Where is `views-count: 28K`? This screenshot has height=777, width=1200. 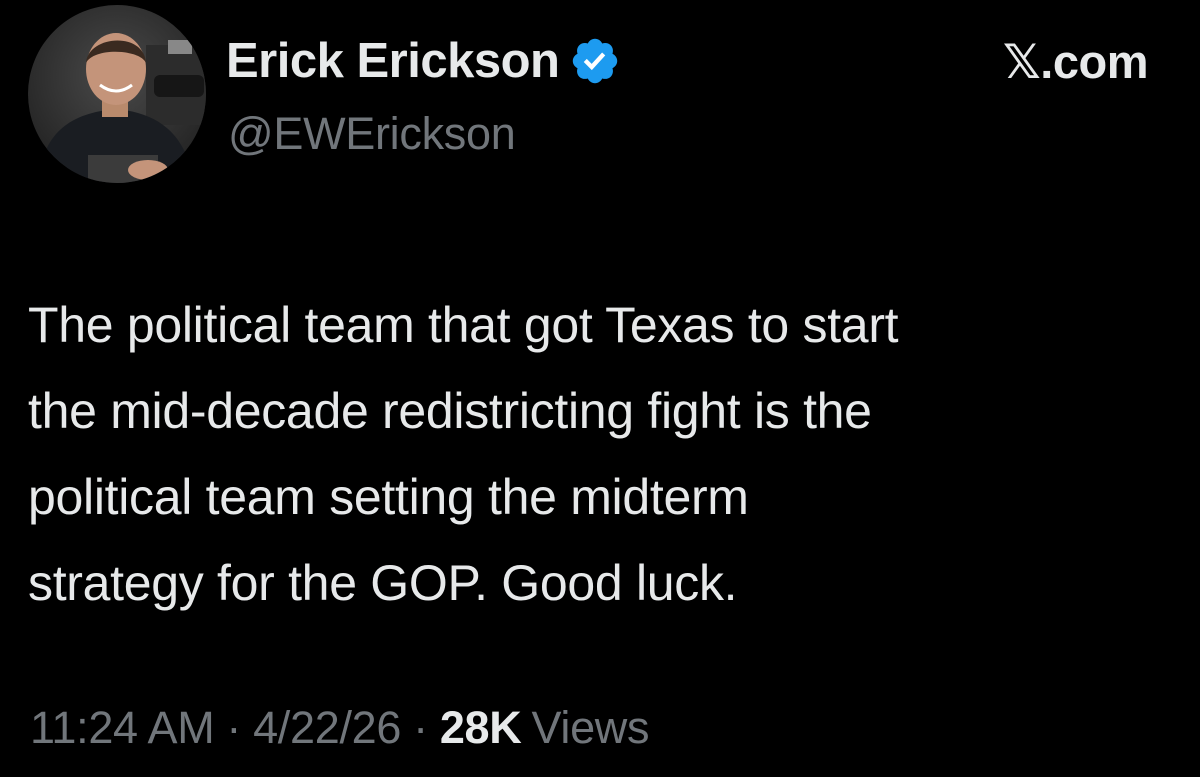 views-count: 28K is located at coordinates (480, 727).